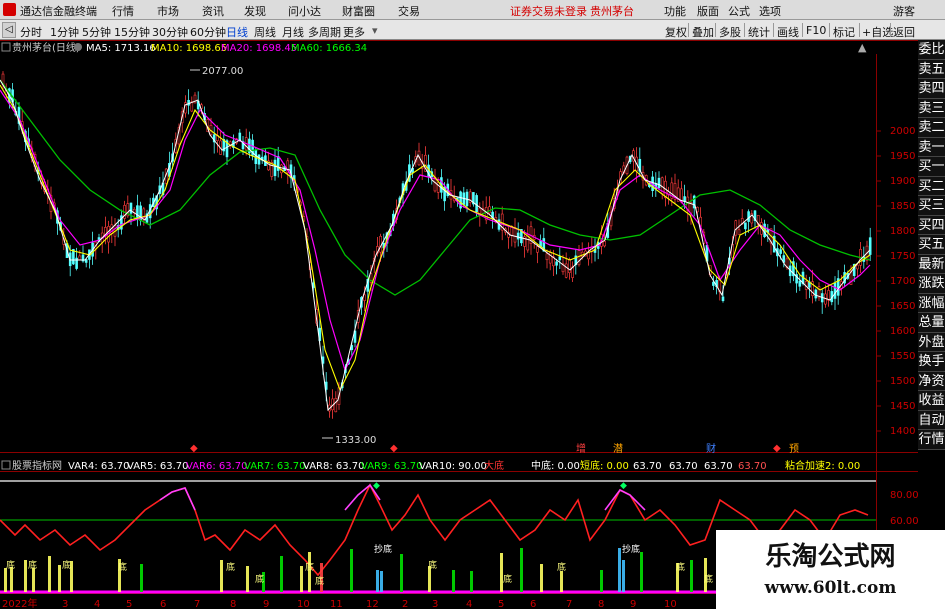 Image resolution: width=945 pixels, height=609 pixels. What do you see at coordinates (708, 11) in the screenshot?
I see `menu-layout: 版面` at bounding box center [708, 11].